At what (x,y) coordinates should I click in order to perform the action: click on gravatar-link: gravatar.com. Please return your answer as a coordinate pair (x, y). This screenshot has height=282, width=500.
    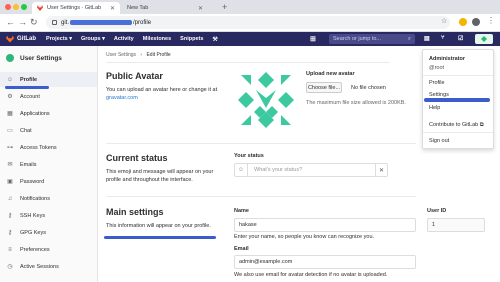
    Looking at the image, I should click on (122, 98).